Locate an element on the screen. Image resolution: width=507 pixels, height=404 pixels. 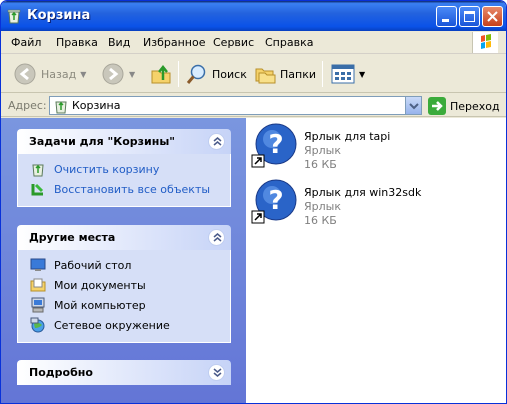
place-network: Сетевое окружение is located at coordinates (124, 326).